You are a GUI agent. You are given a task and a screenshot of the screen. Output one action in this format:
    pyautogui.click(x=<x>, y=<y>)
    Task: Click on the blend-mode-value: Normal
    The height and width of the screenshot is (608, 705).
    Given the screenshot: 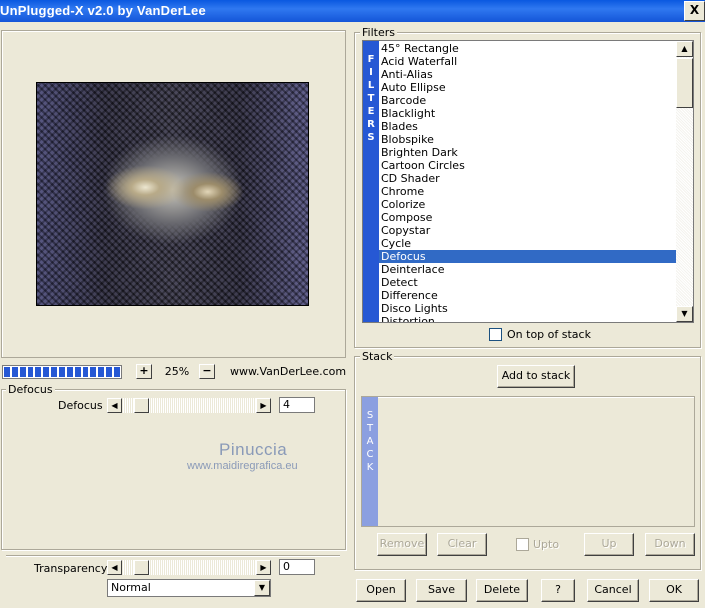 What is the action you would take?
    pyautogui.click(x=131, y=587)
    